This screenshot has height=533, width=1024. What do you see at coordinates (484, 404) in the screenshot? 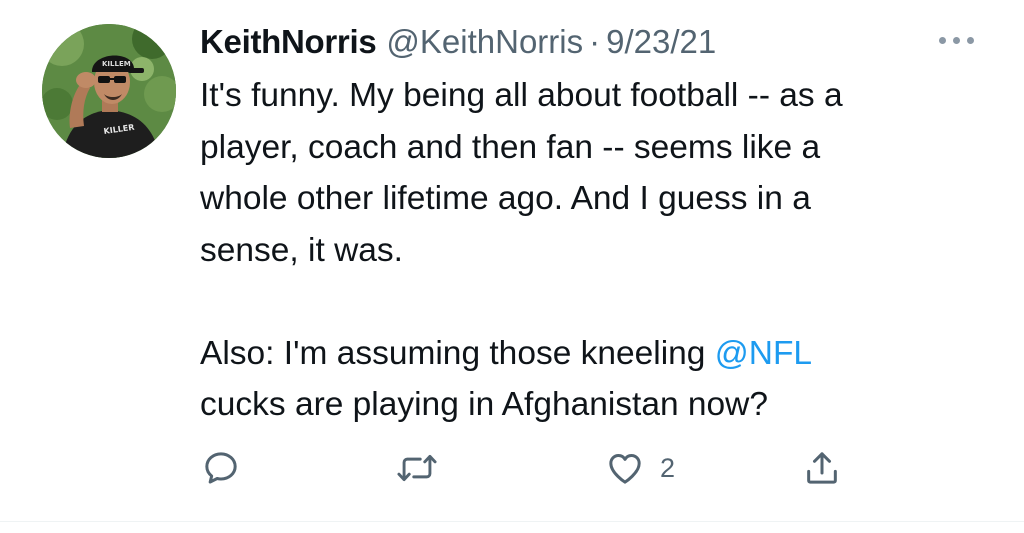
I see `tweet-text-line: cucks are playing in Afghanistan now?` at bounding box center [484, 404].